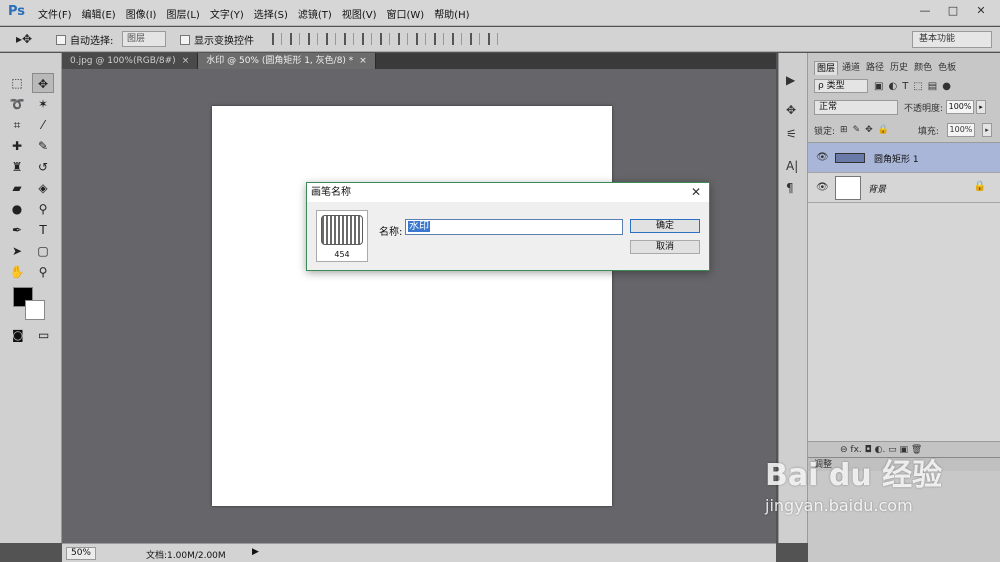  Describe the element at coordinates (986, 130) in the screenshot. I see `fill-arrow-icon: ▸` at that location.